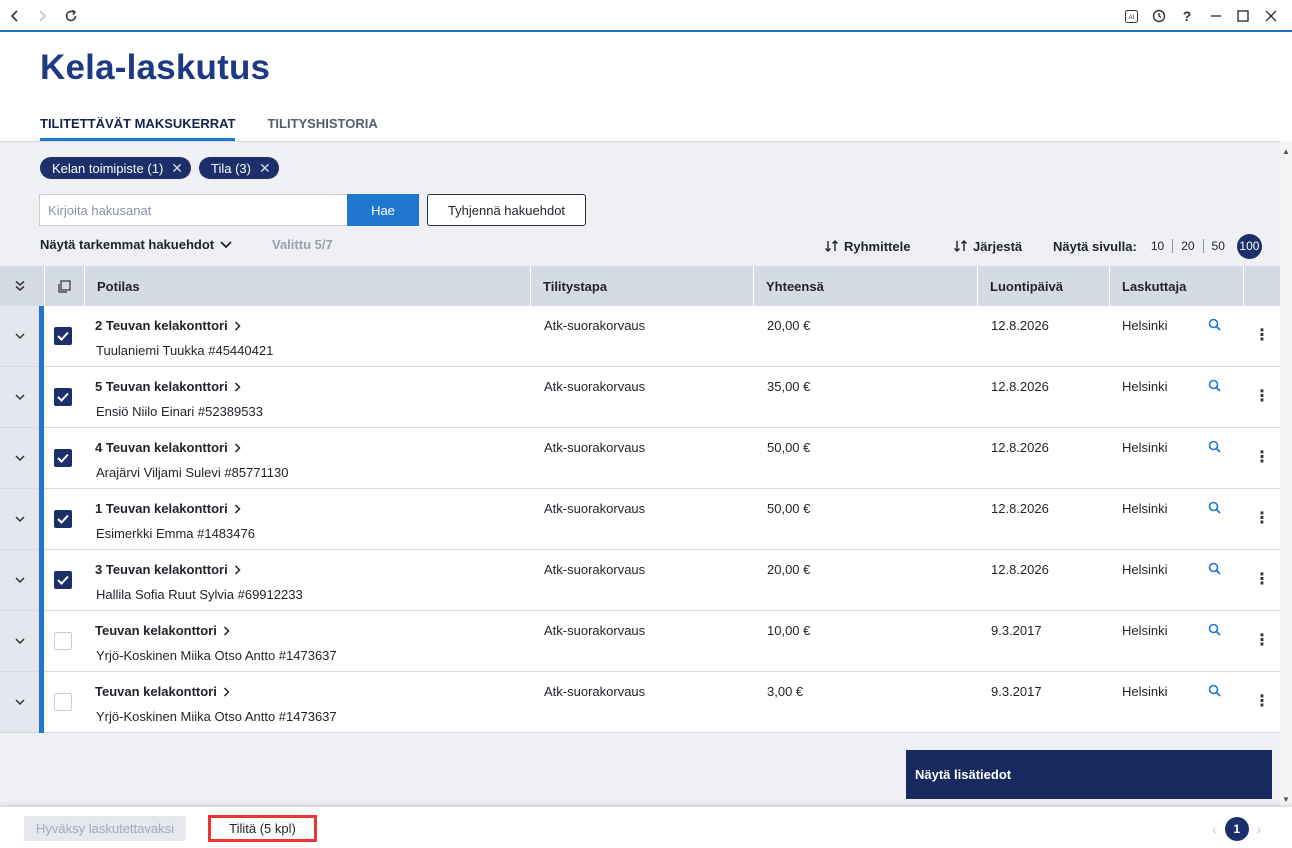  Describe the element at coordinates (42, 16) in the screenshot. I see `forward-icon` at that location.